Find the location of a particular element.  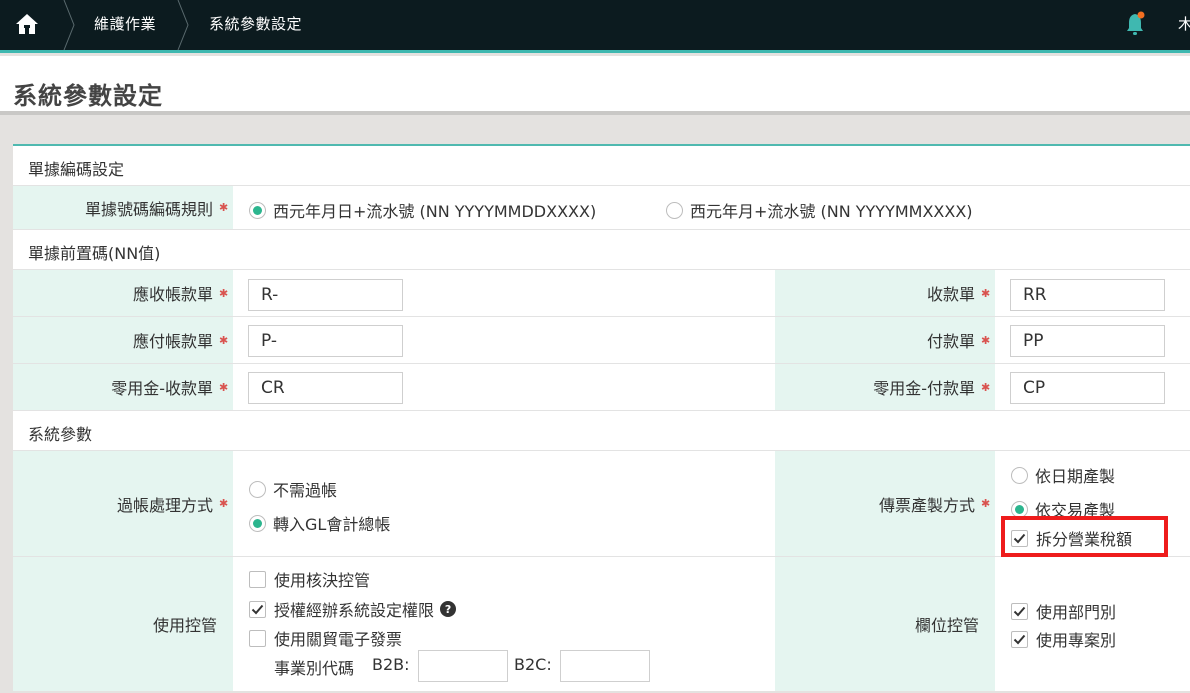

petty-receipt-label: 零用金-收款單 is located at coordinates (162, 388).